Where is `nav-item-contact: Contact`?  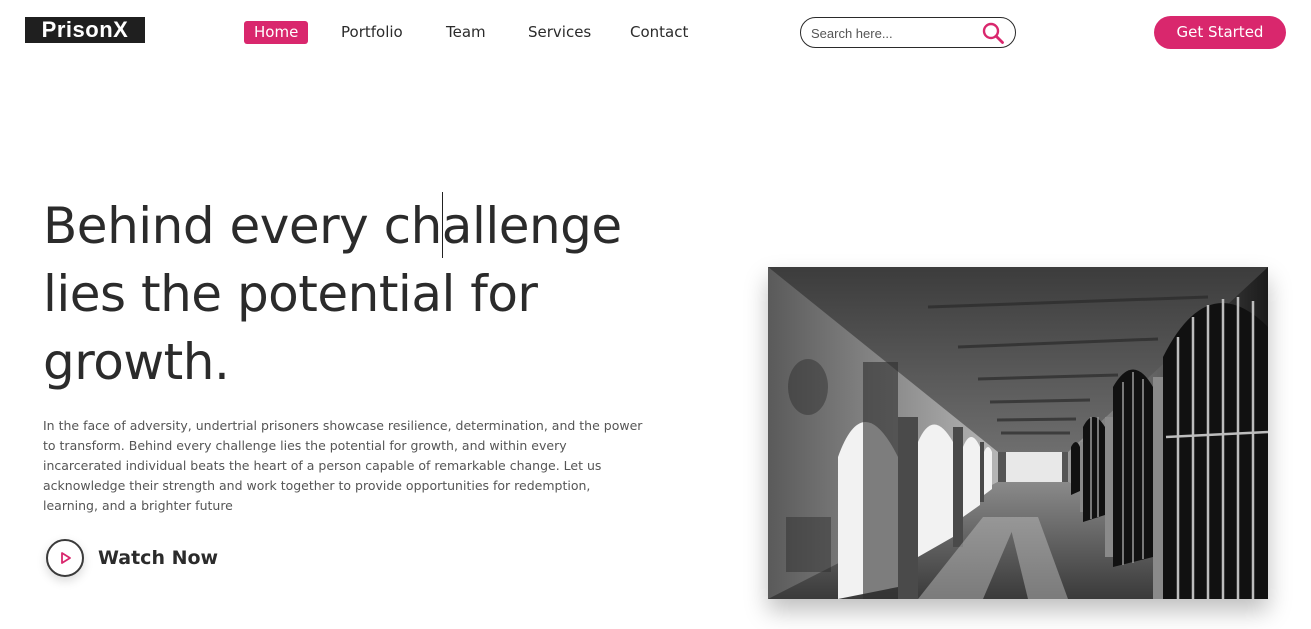
nav-item-contact: Contact is located at coordinates (659, 32).